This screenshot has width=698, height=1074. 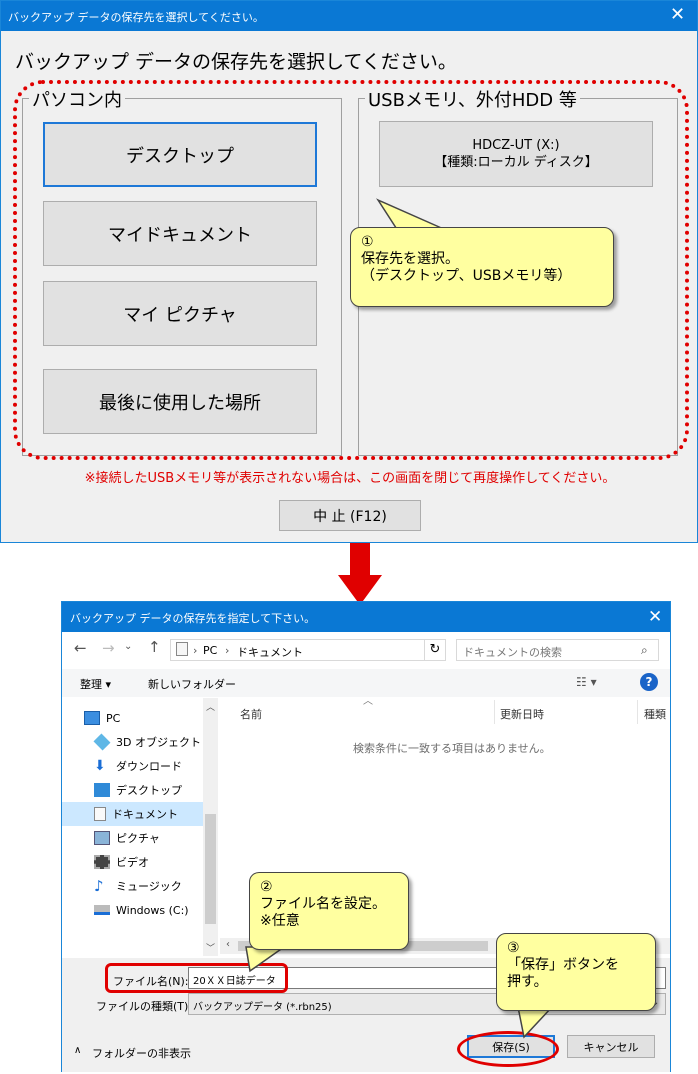 What do you see at coordinates (138, 838) in the screenshot?
I see `tree-label: ピクチャ` at bounding box center [138, 838].